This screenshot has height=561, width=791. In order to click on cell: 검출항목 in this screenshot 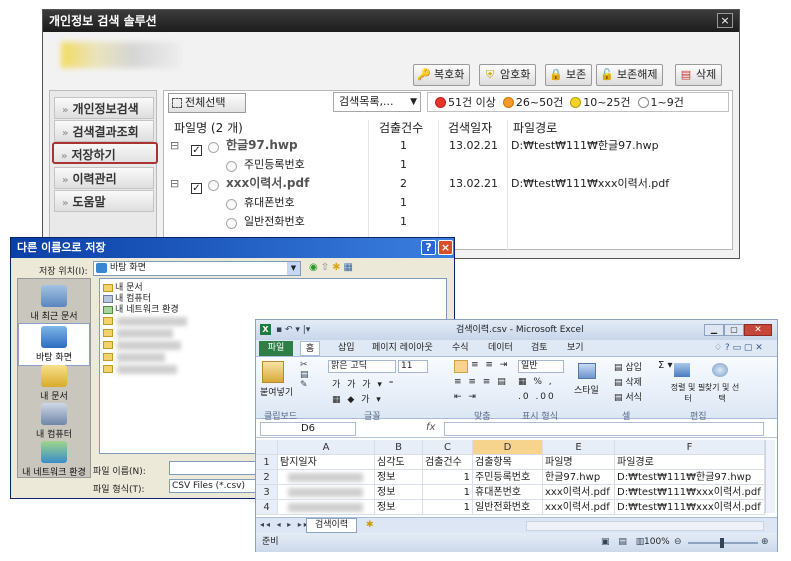, I will do `click(508, 462)`.